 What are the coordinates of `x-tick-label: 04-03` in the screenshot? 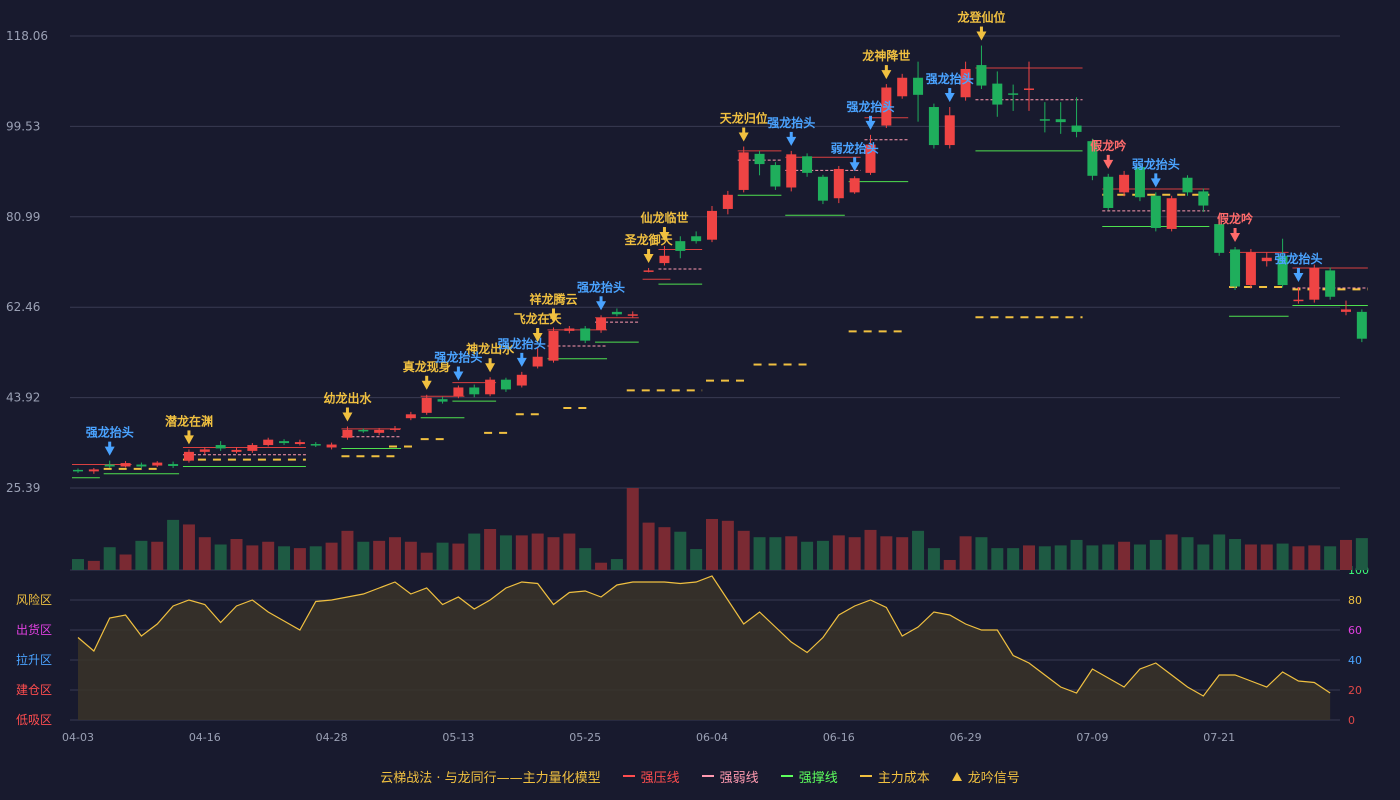 It's located at (78, 737).